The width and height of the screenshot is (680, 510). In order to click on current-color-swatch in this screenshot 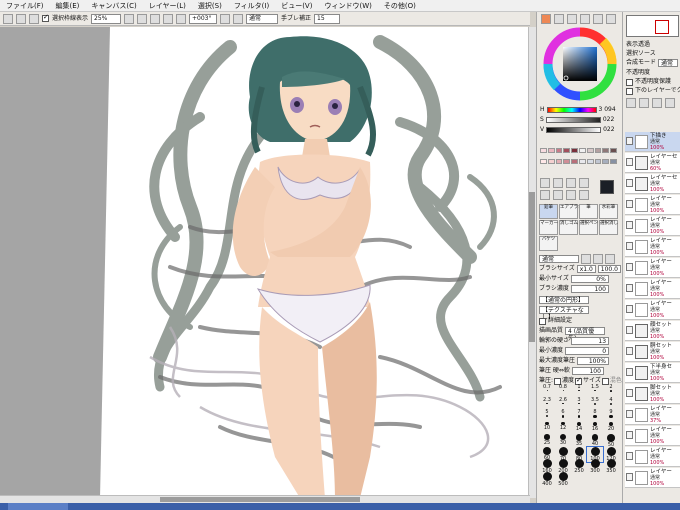, I will do `click(607, 187)`.